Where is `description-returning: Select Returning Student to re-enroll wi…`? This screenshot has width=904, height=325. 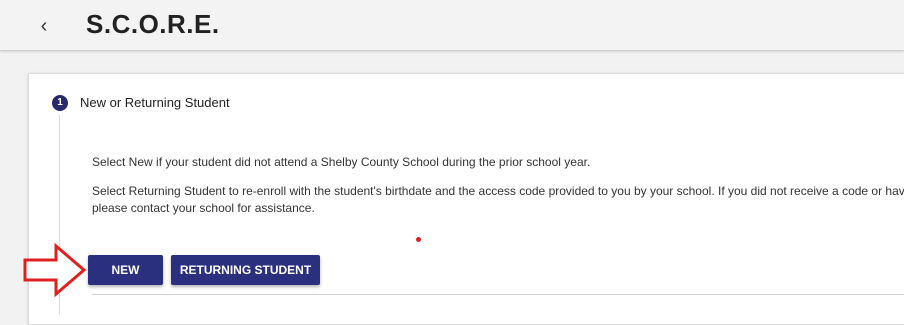 description-returning: Select Returning Student to re-enroll wi… is located at coordinates (498, 191).